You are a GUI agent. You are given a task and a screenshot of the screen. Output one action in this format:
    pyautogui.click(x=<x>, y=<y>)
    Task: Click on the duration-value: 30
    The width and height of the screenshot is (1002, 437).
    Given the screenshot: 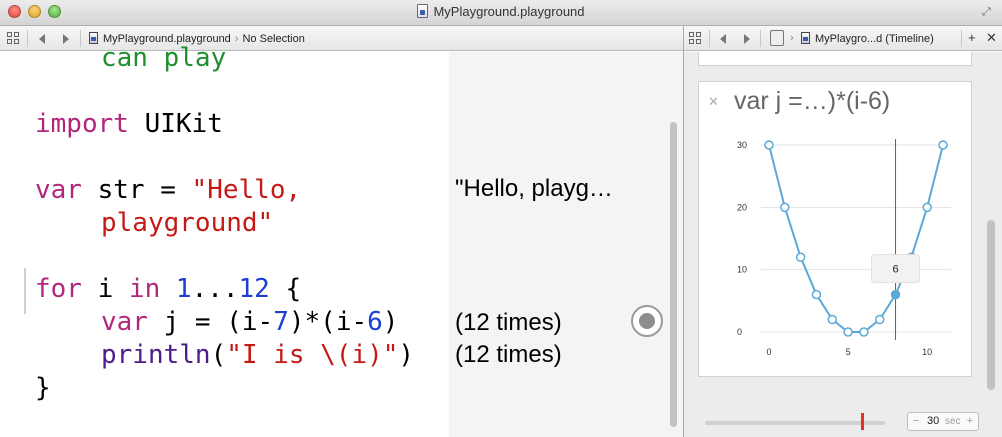 What is the action you would take?
    pyautogui.click(x=933, y=421)
    